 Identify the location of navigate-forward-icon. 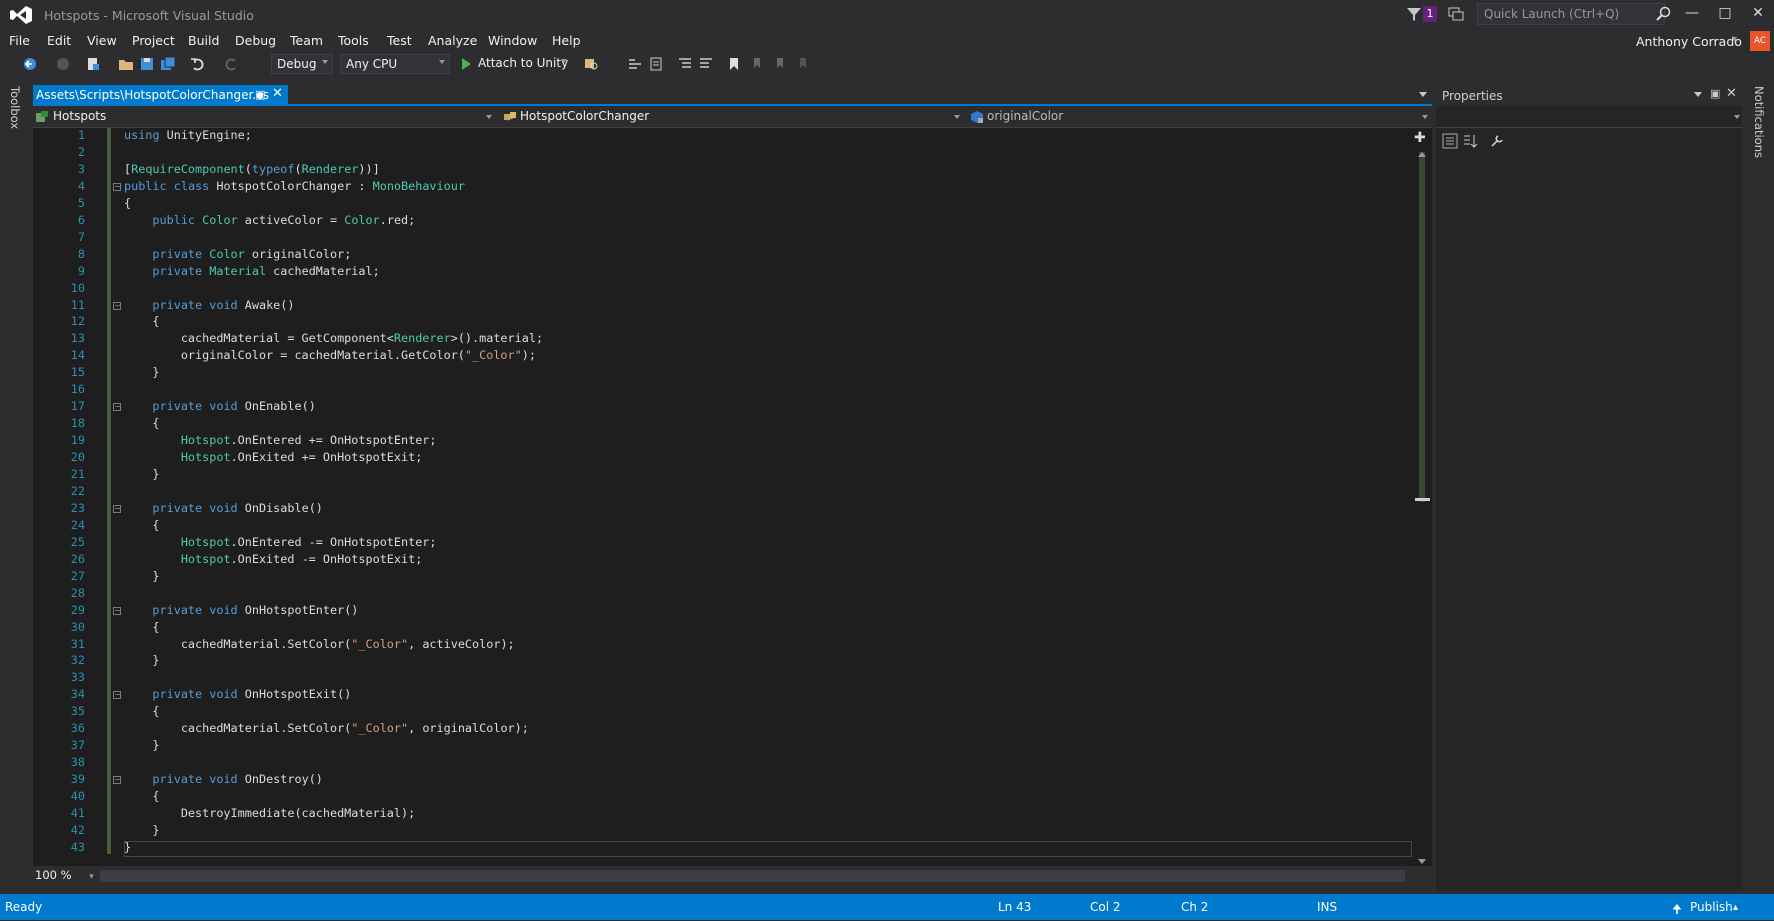
(63, 64).